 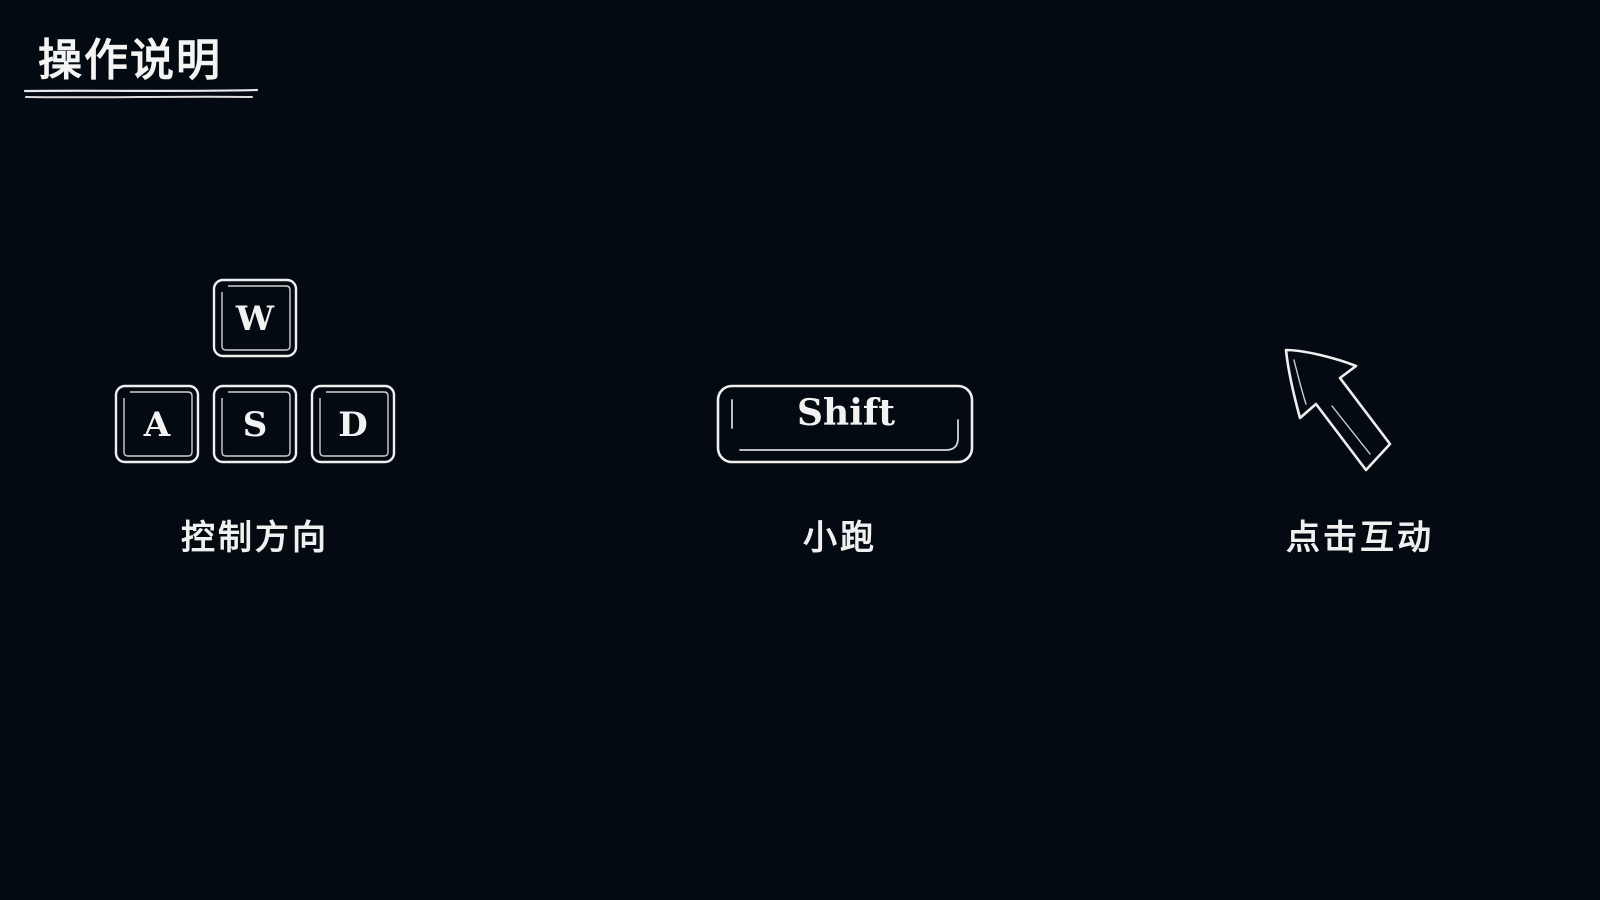 What do you see at coordinates (130, 60) in the screenshot?
I see `page-title: 操作说明` at bounding box center [130, 60].